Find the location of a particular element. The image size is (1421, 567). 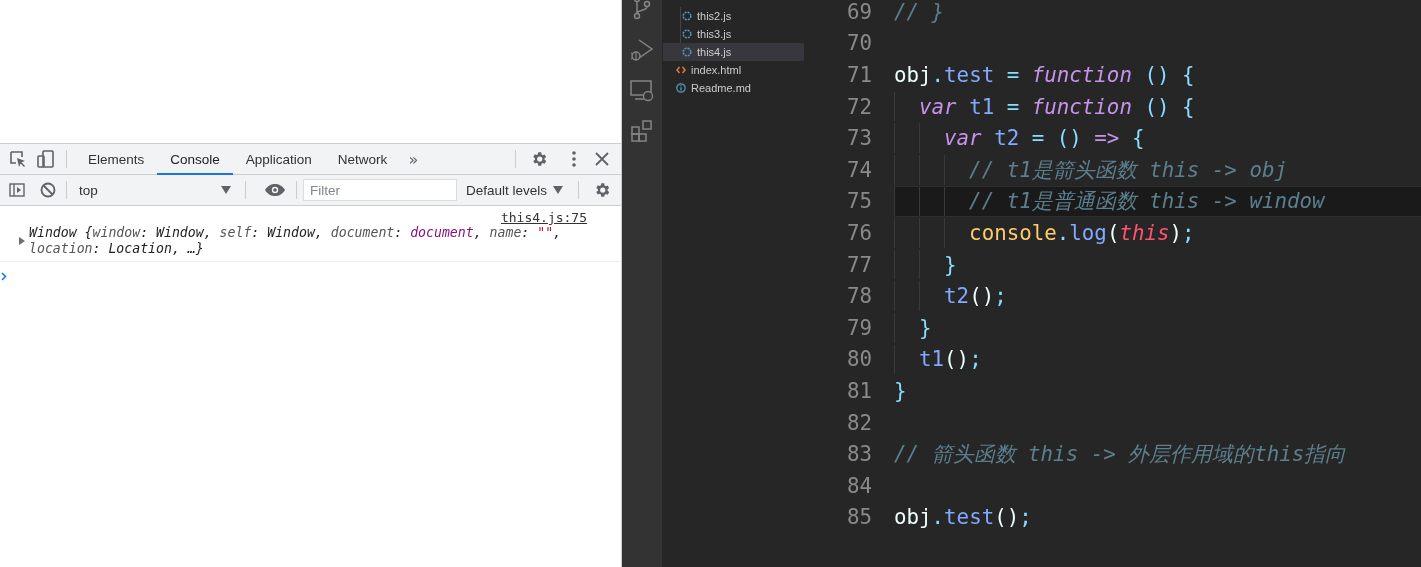

line-number: 80 is located at coordinates (858, 359).